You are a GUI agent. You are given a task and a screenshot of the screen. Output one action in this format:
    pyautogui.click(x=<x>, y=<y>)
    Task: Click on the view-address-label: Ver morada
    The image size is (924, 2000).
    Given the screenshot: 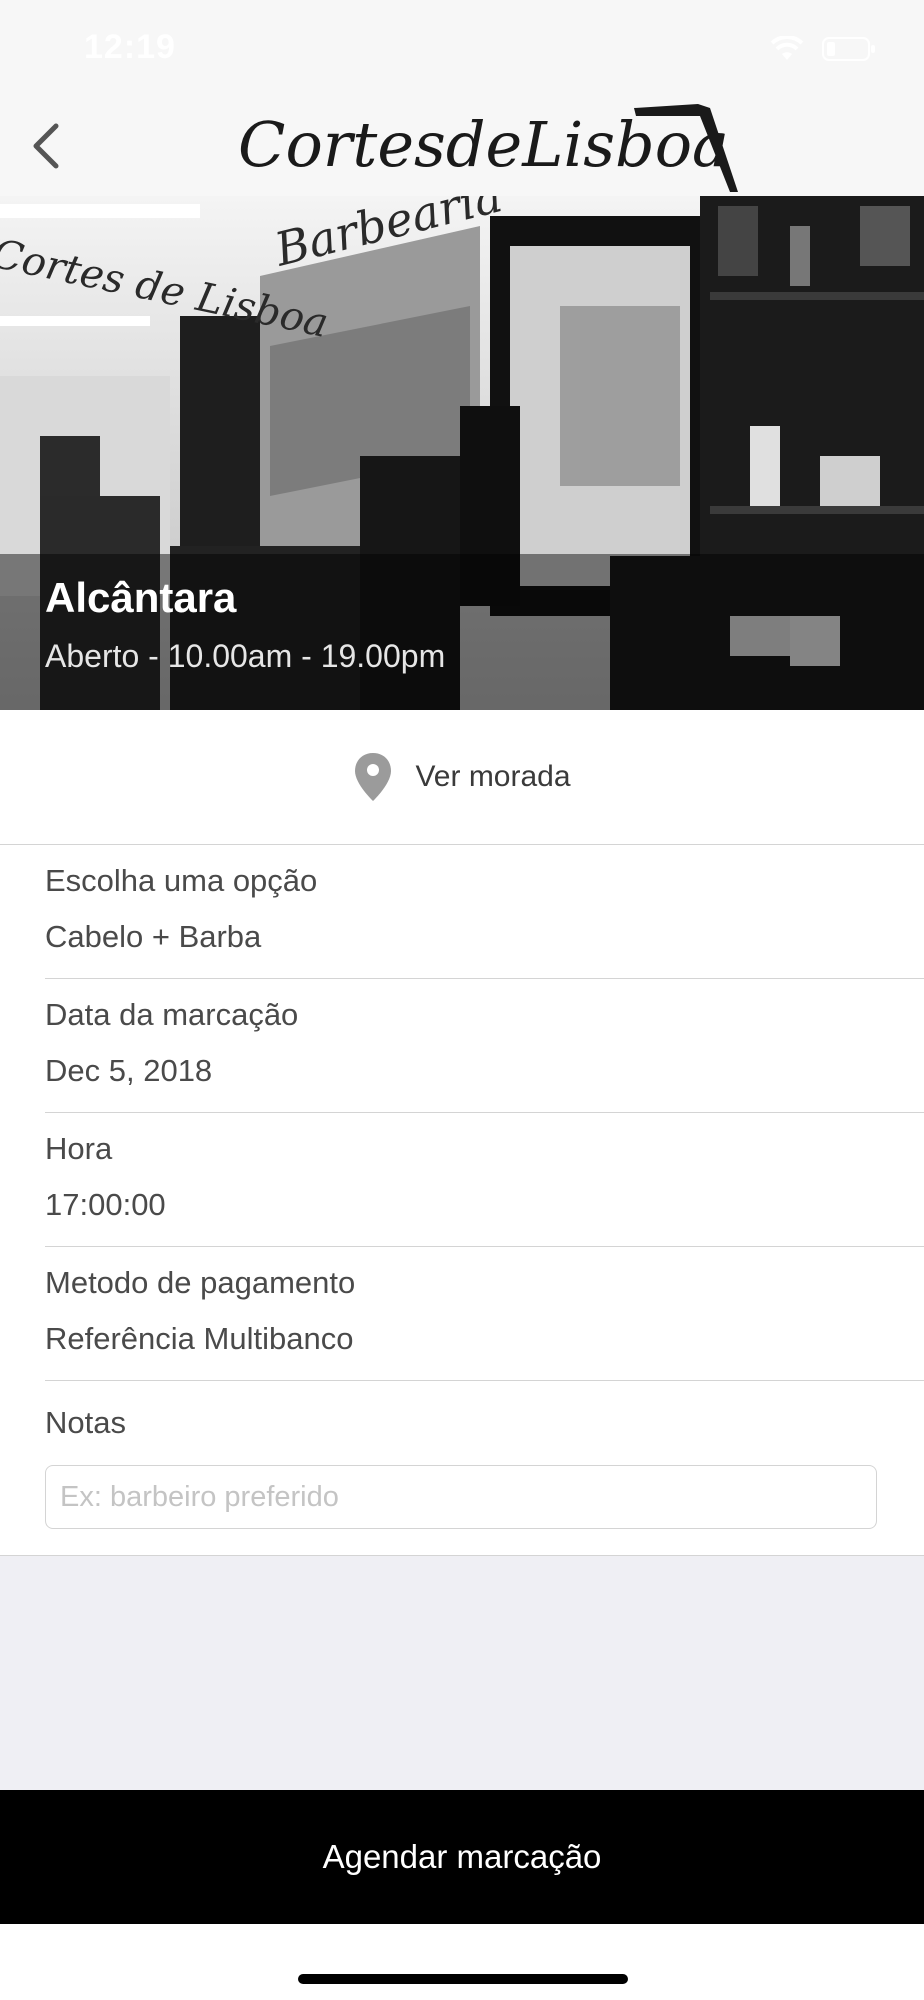 What is the action you would take?
    pyautogui.click(x=493, y=776)
    